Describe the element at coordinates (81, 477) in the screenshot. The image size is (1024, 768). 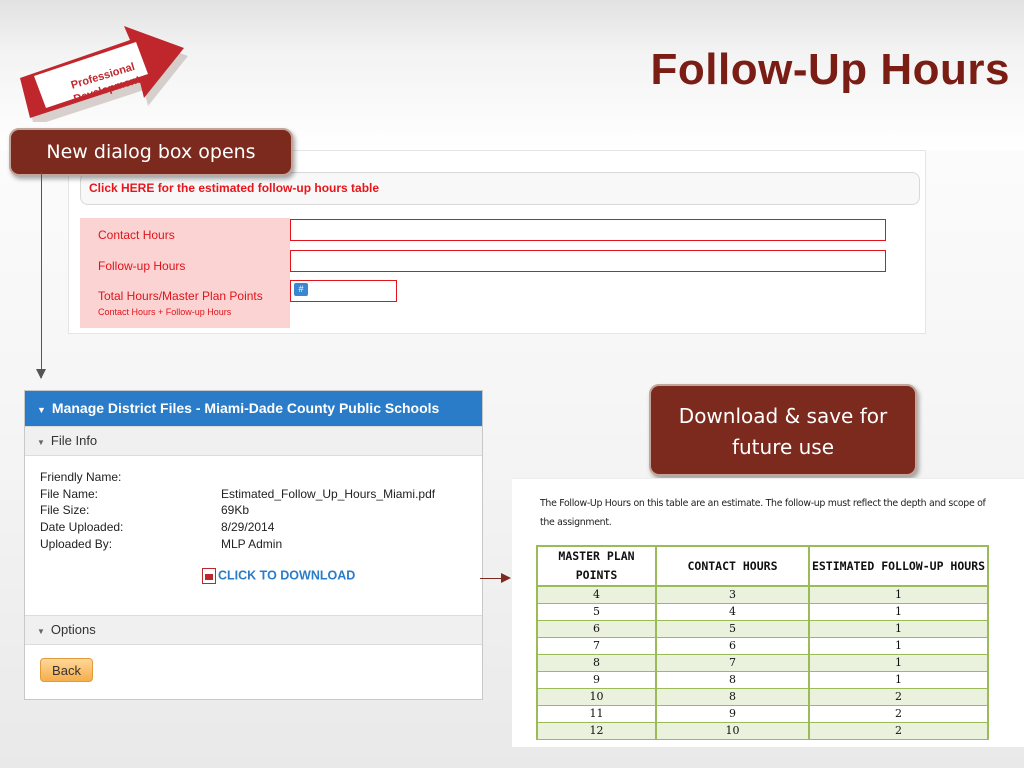
I see `friendly-name-label: Friendly Name:` at that location.